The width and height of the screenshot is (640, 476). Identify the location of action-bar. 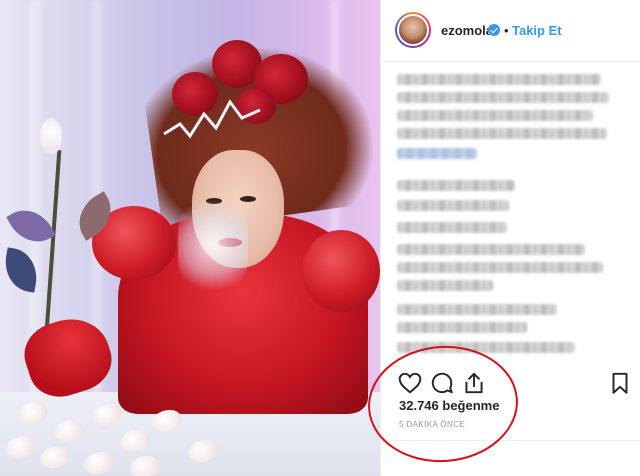
(510, 383).